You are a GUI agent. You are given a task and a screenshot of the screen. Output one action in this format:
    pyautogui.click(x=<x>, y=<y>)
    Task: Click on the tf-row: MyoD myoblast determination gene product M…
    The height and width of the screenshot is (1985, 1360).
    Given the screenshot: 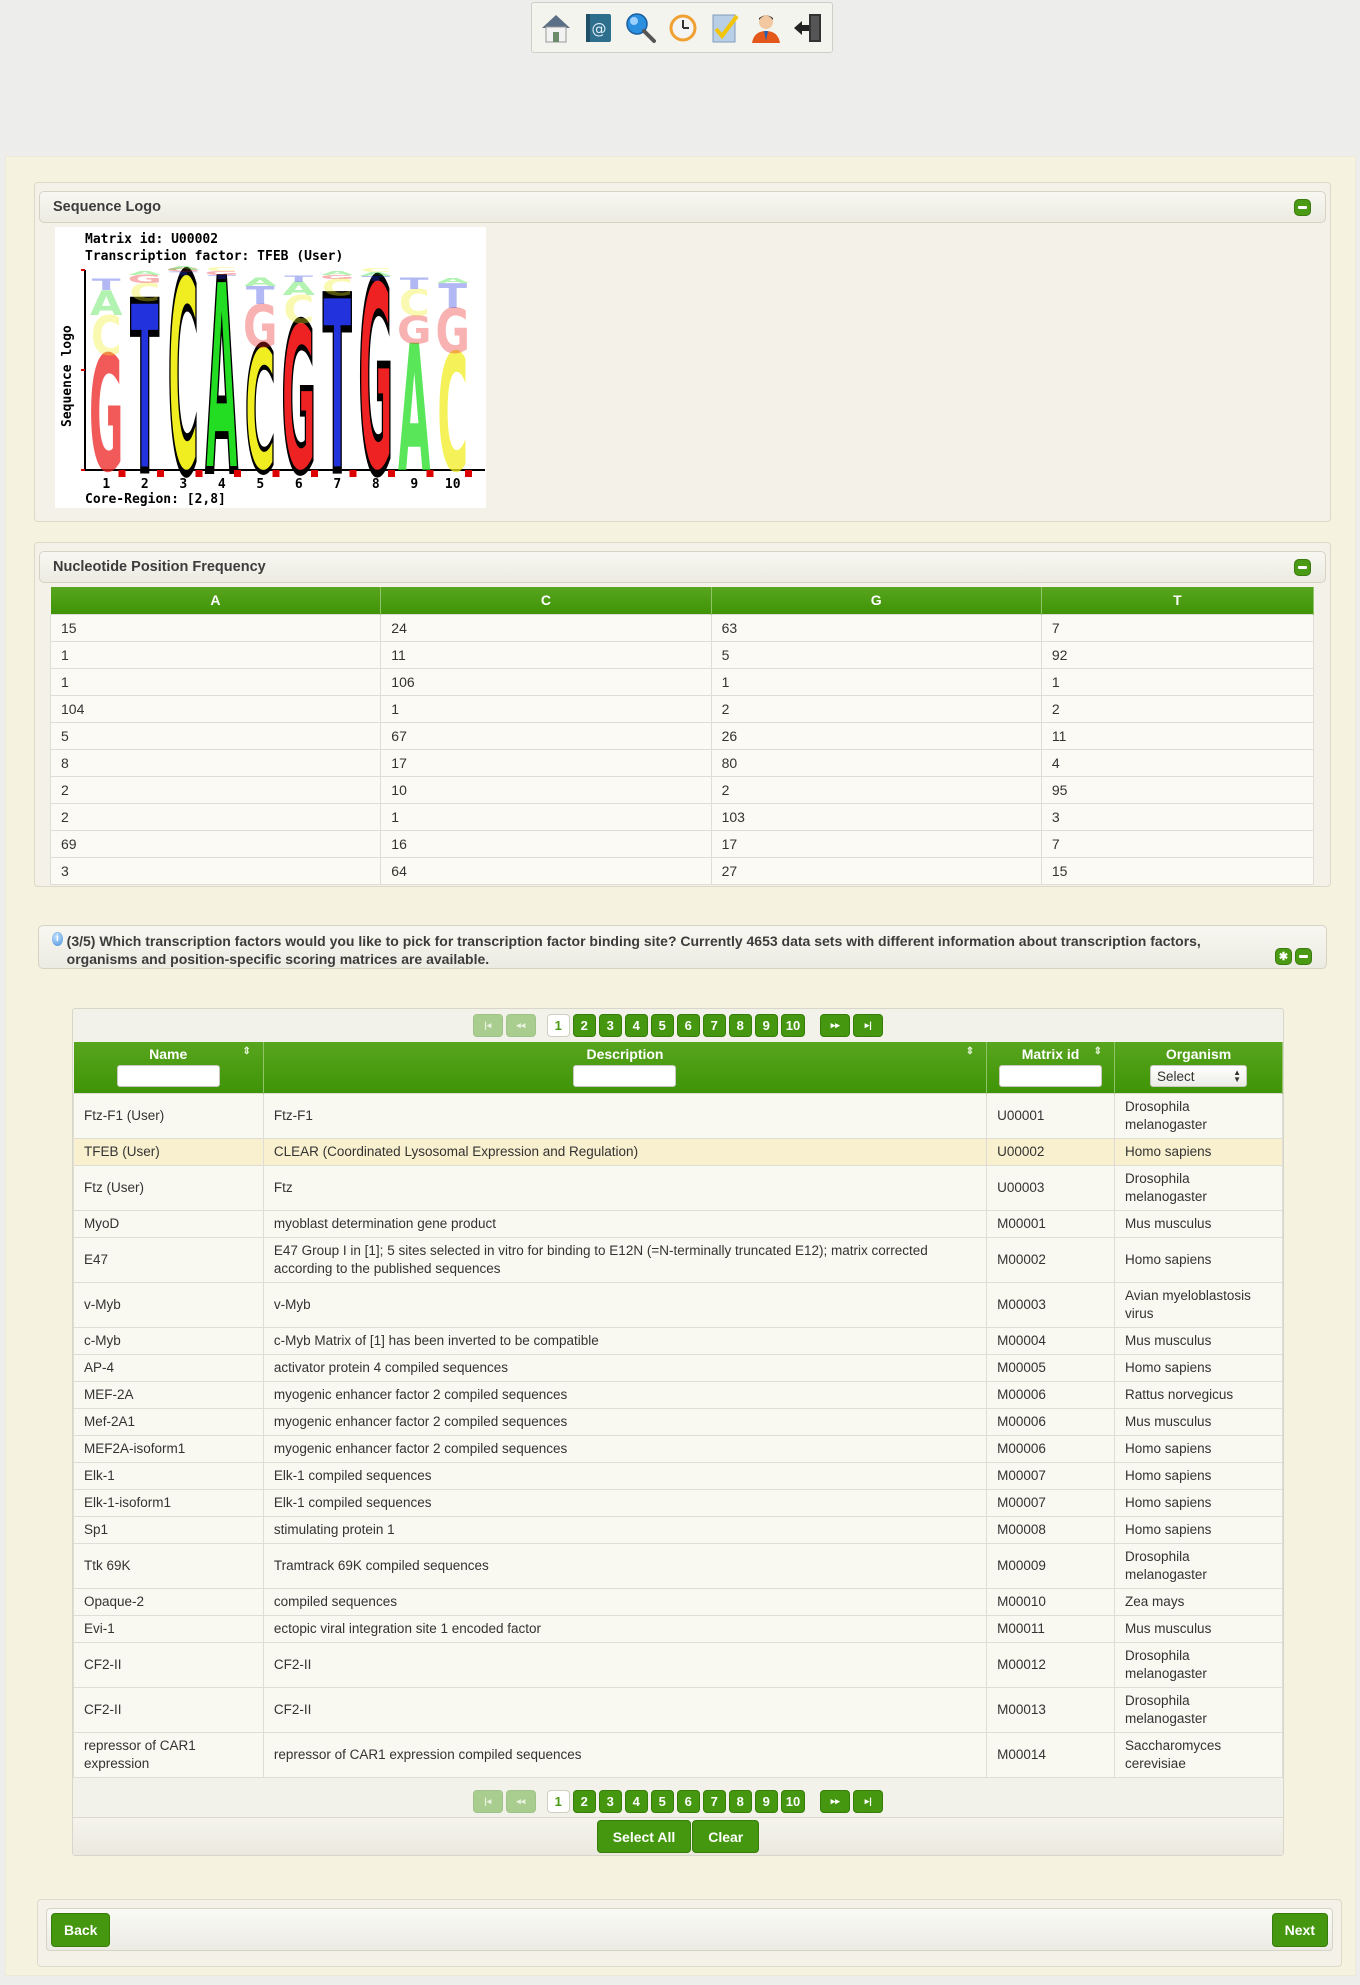 What is the action you would take?
    pyautogui.click(x=678, y=1223)
    